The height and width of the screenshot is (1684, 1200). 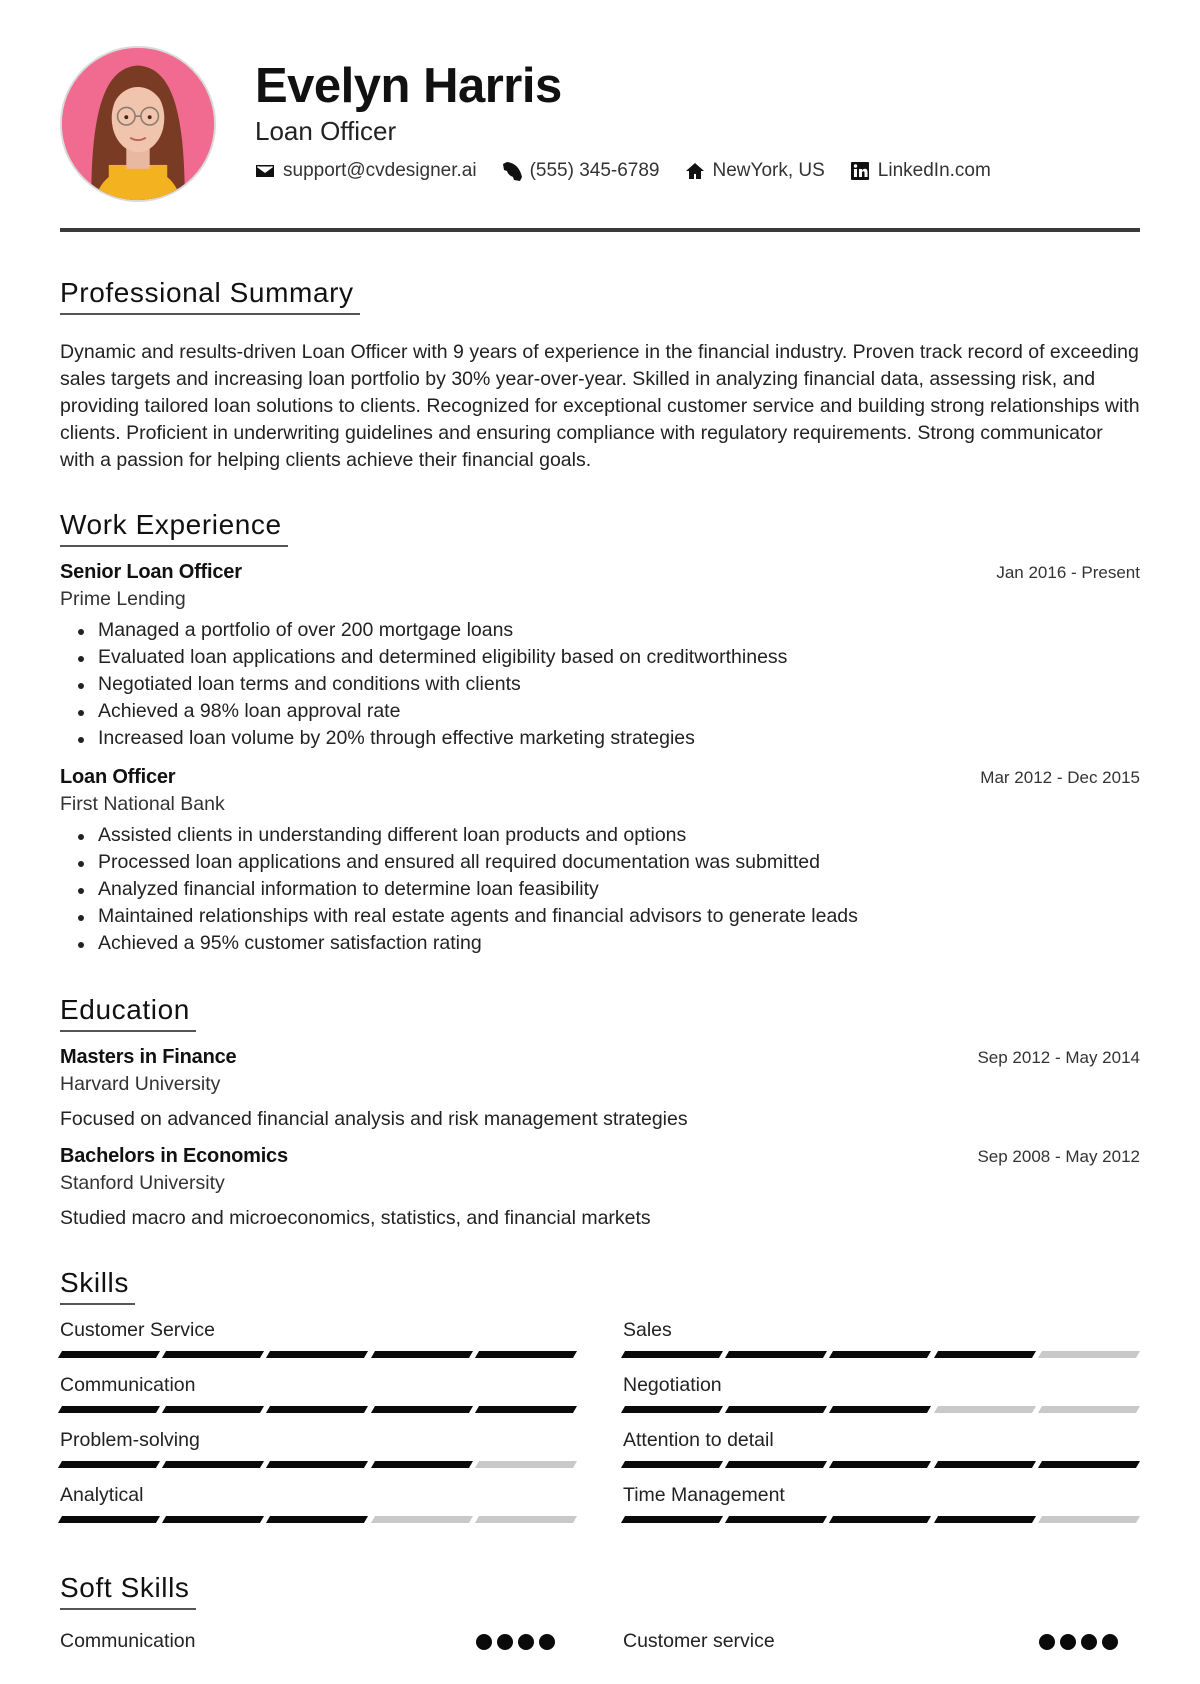 I want to click on skill-item: Communication, so click(x=317, y=1392).